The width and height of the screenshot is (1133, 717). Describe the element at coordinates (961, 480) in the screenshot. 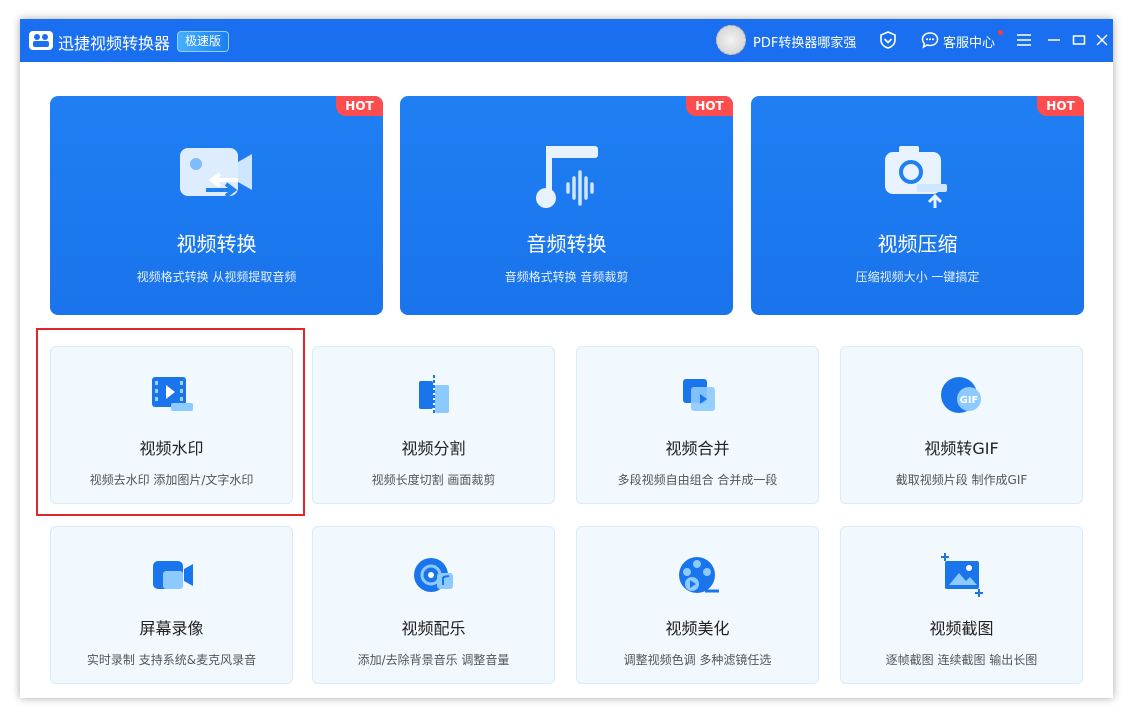

I see `card-subtitle: 截取视频片段 制作成GIF` at that location.